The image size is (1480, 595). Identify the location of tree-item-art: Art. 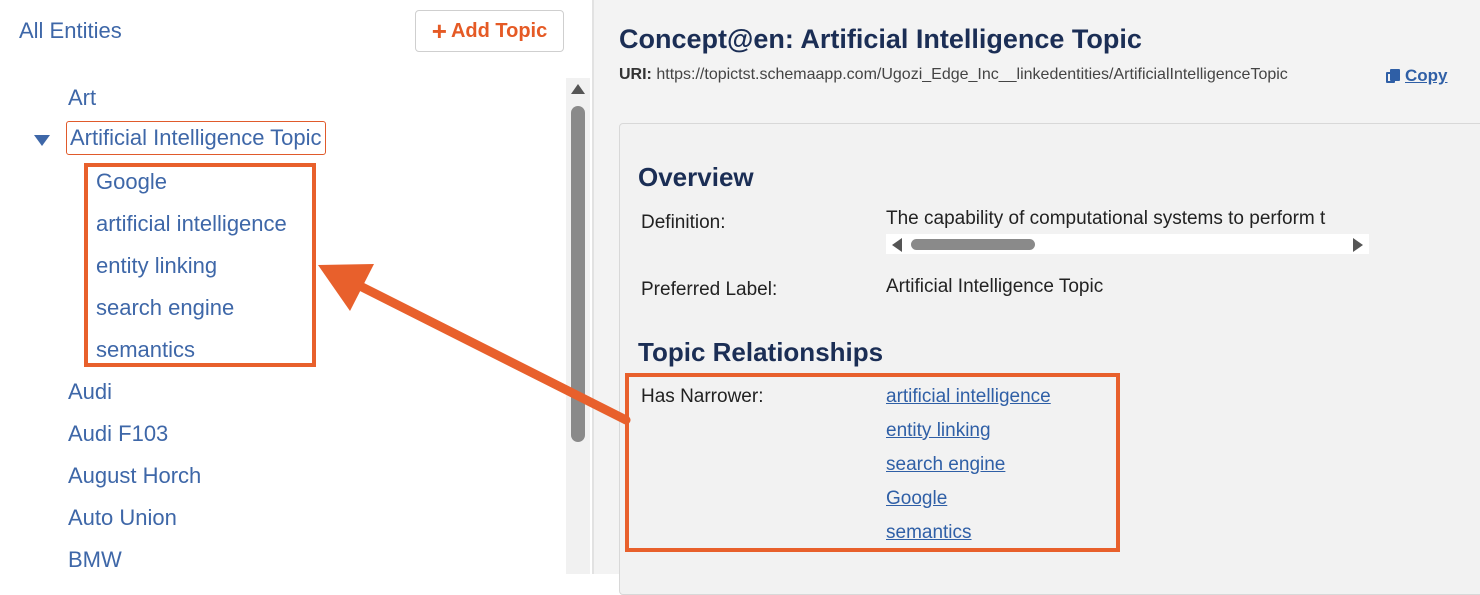
(82, 98).